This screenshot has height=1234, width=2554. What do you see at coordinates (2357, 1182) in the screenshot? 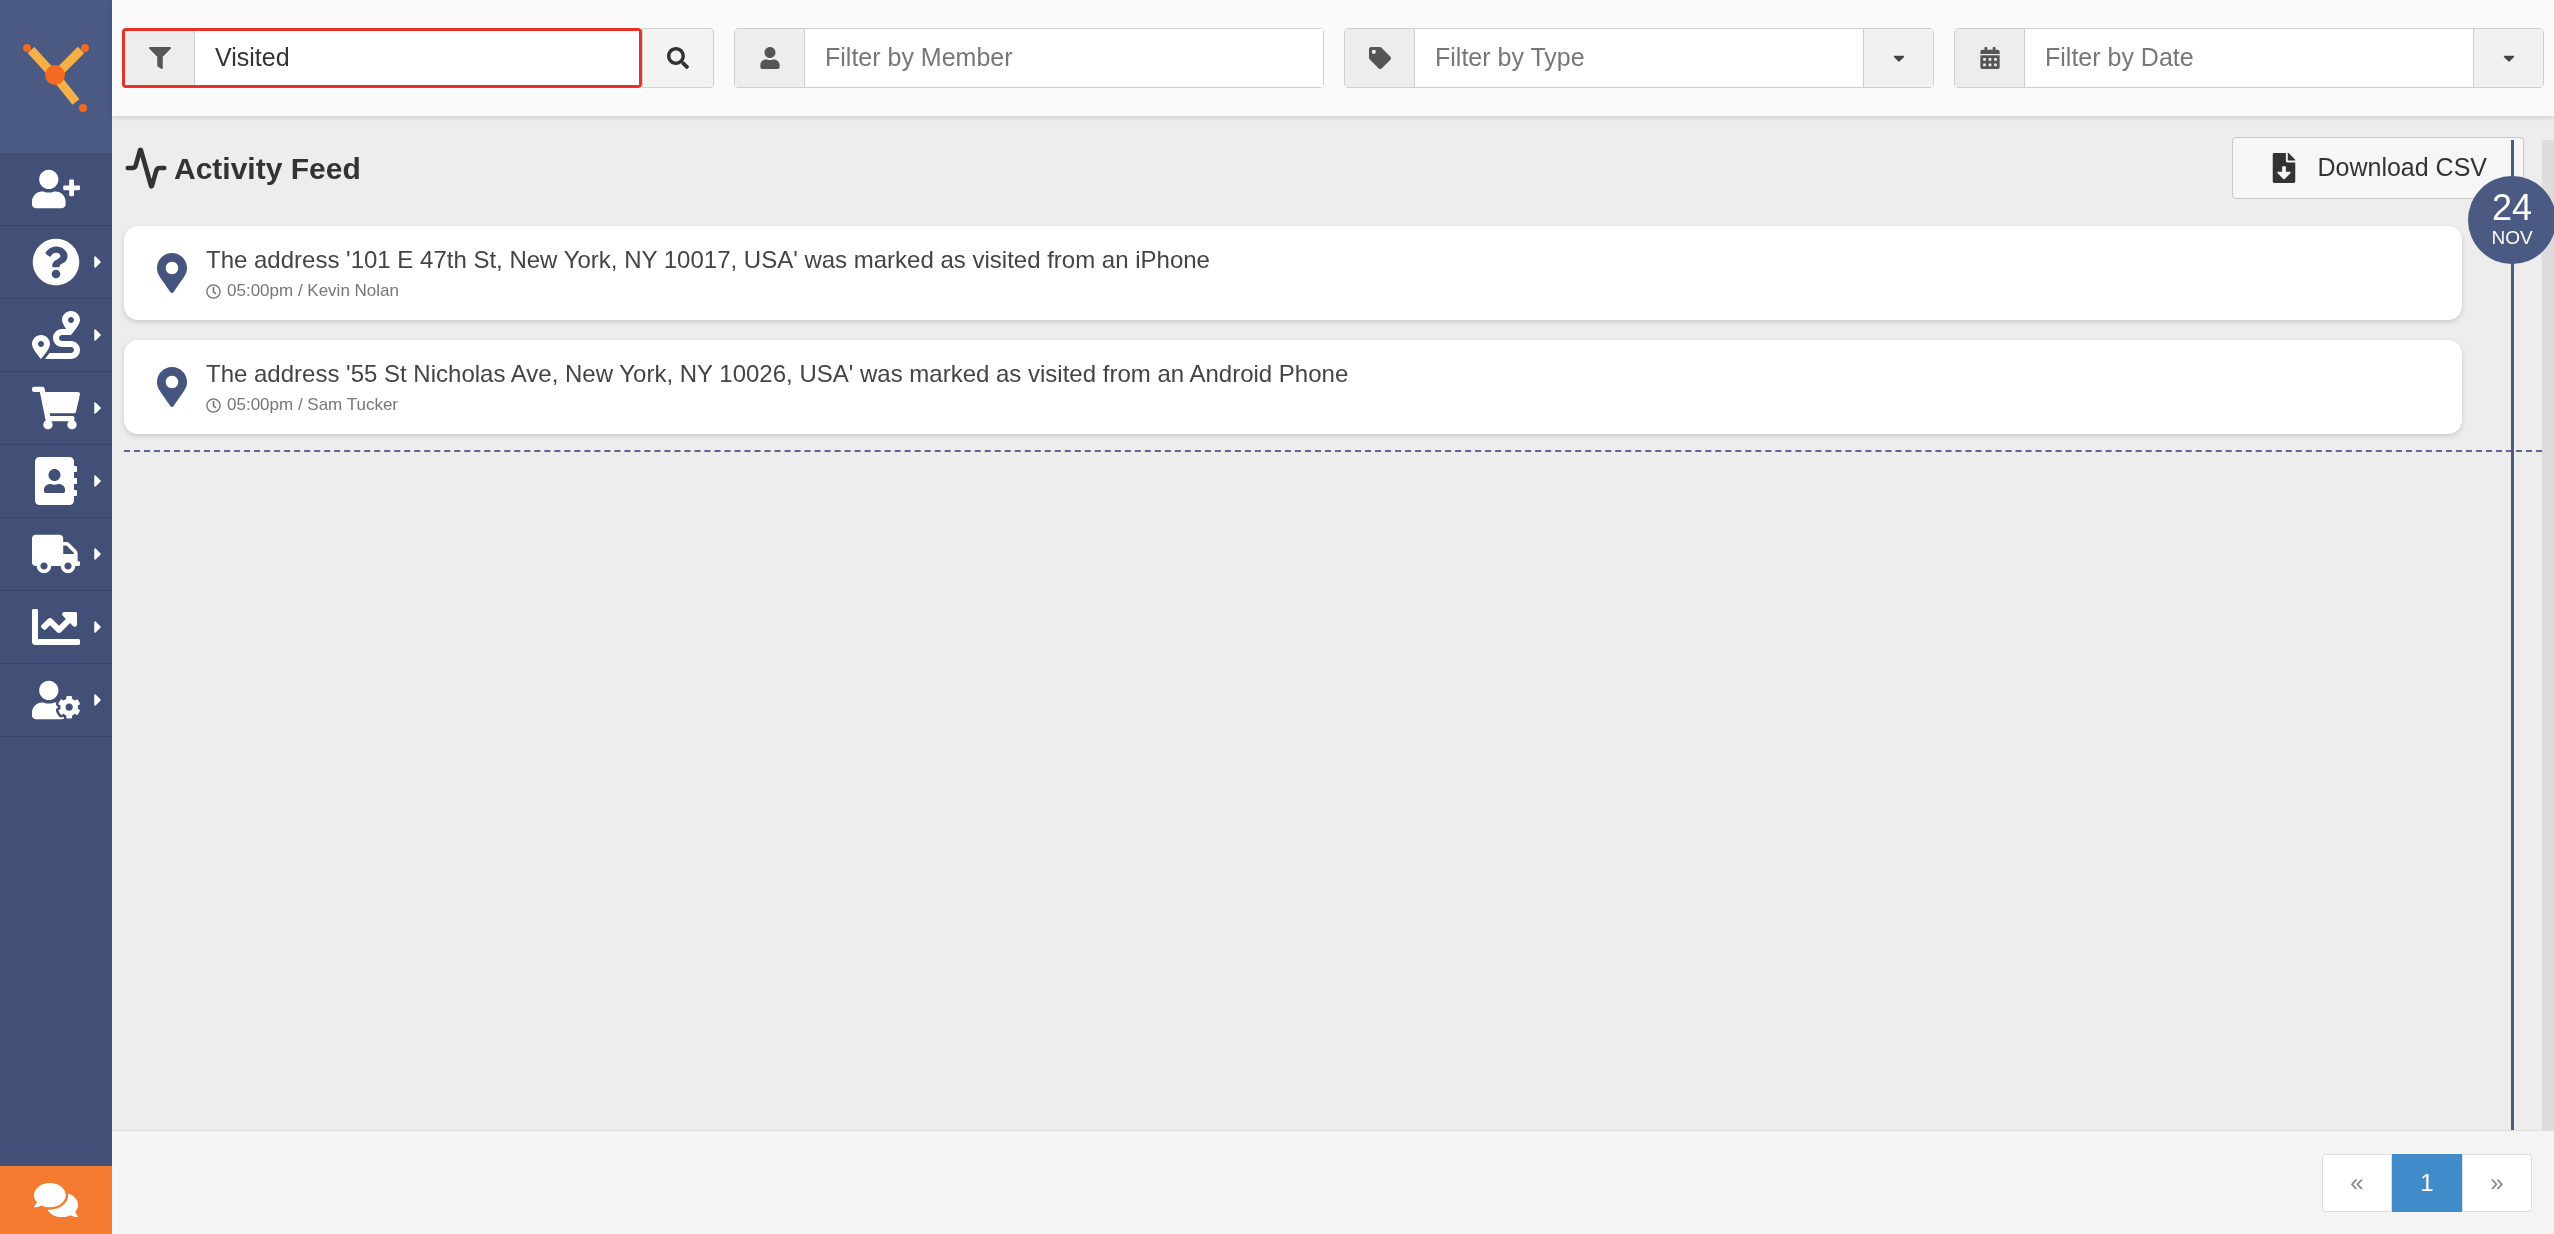
I see `pagination-button: «` at bounding box center [2357, 1182].